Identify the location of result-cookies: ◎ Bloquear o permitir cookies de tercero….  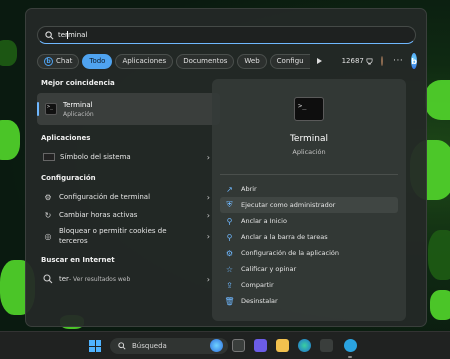
(128, 236).